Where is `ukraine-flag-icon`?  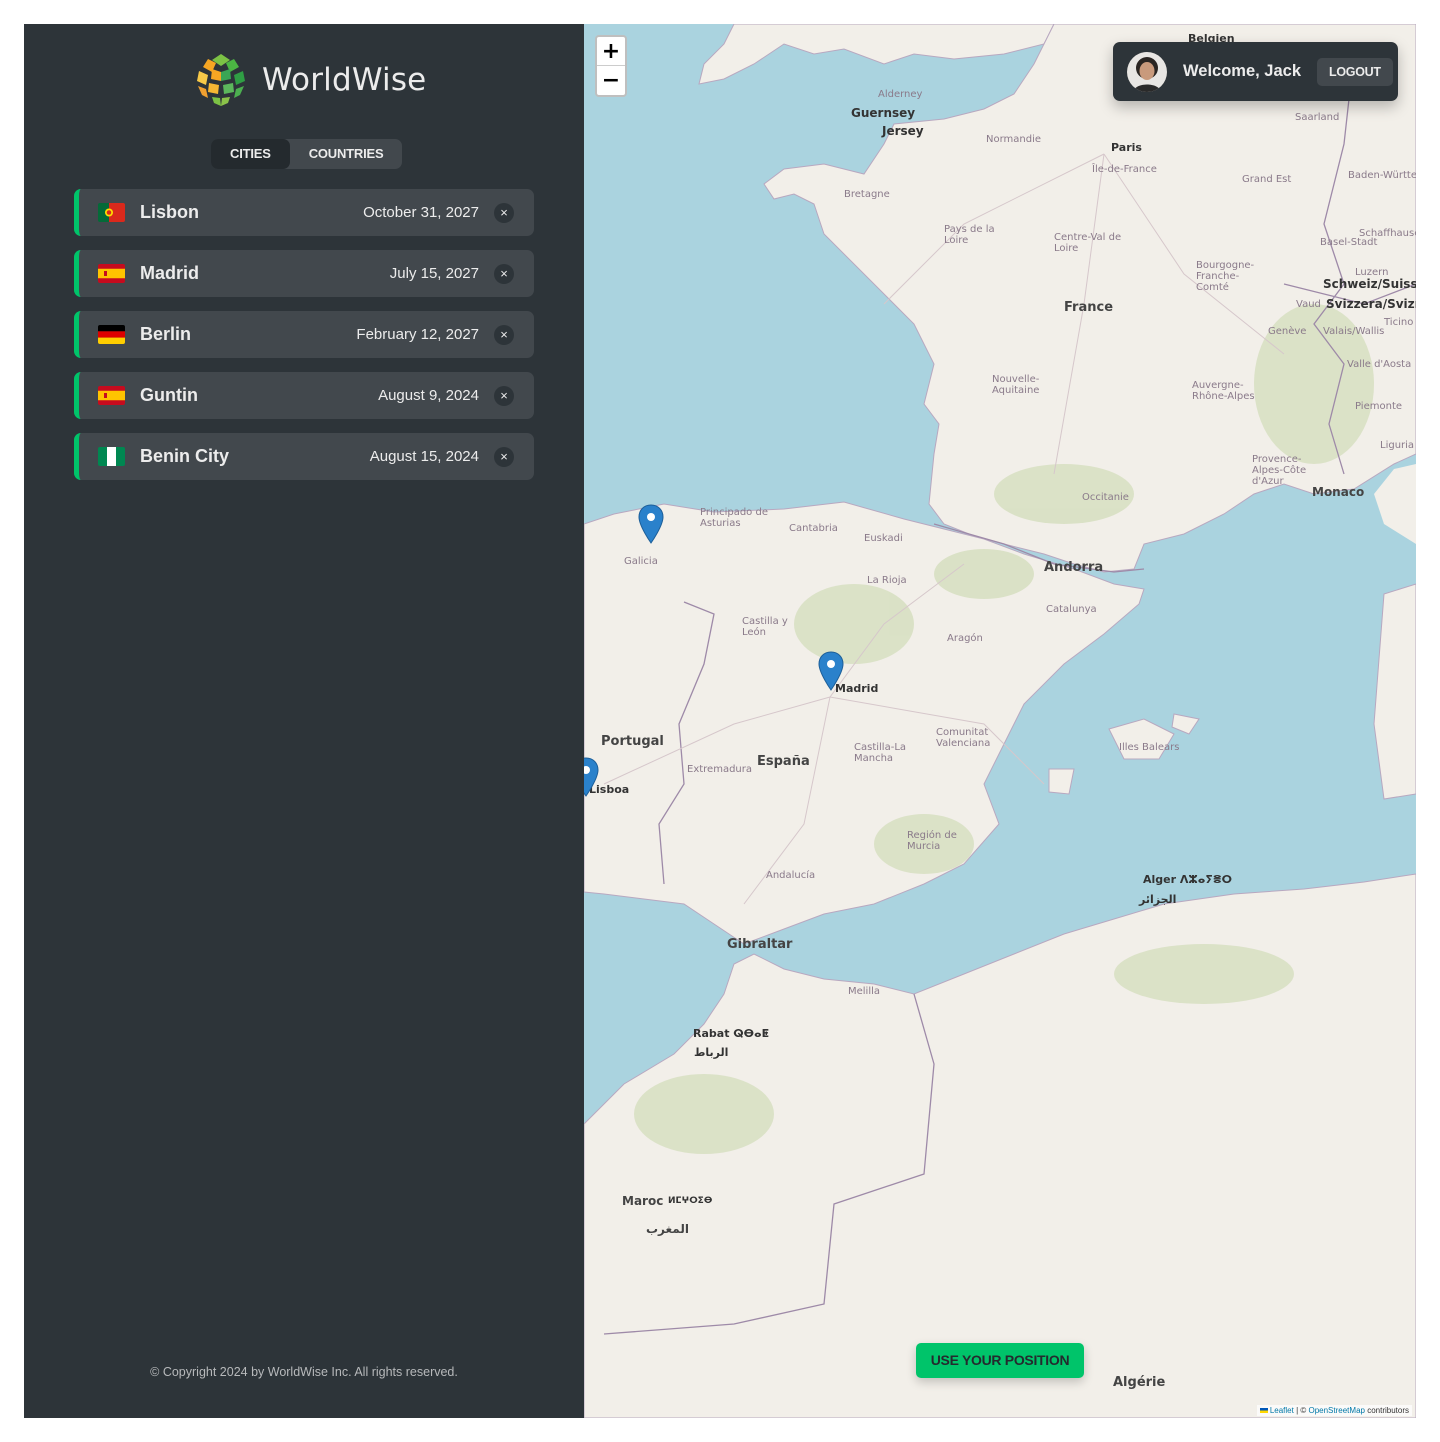
ukraine-flag-icon is located at coordinates (1263, 1410).